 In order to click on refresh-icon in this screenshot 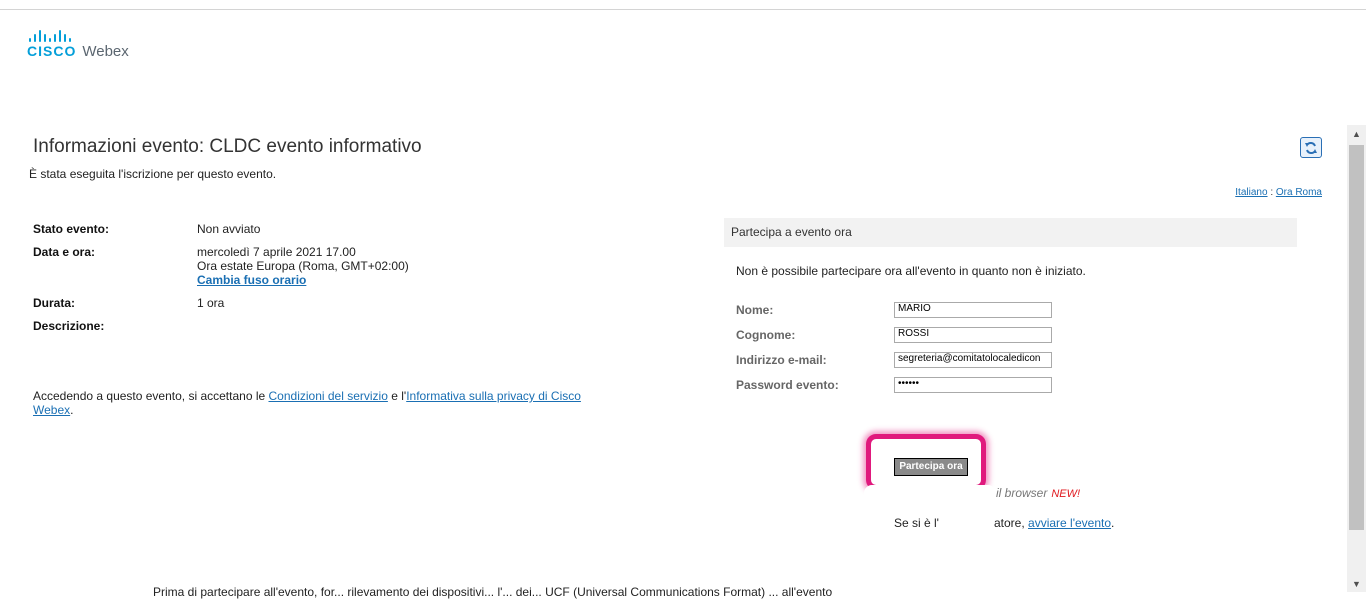, I will do `click(1311, 147)`.